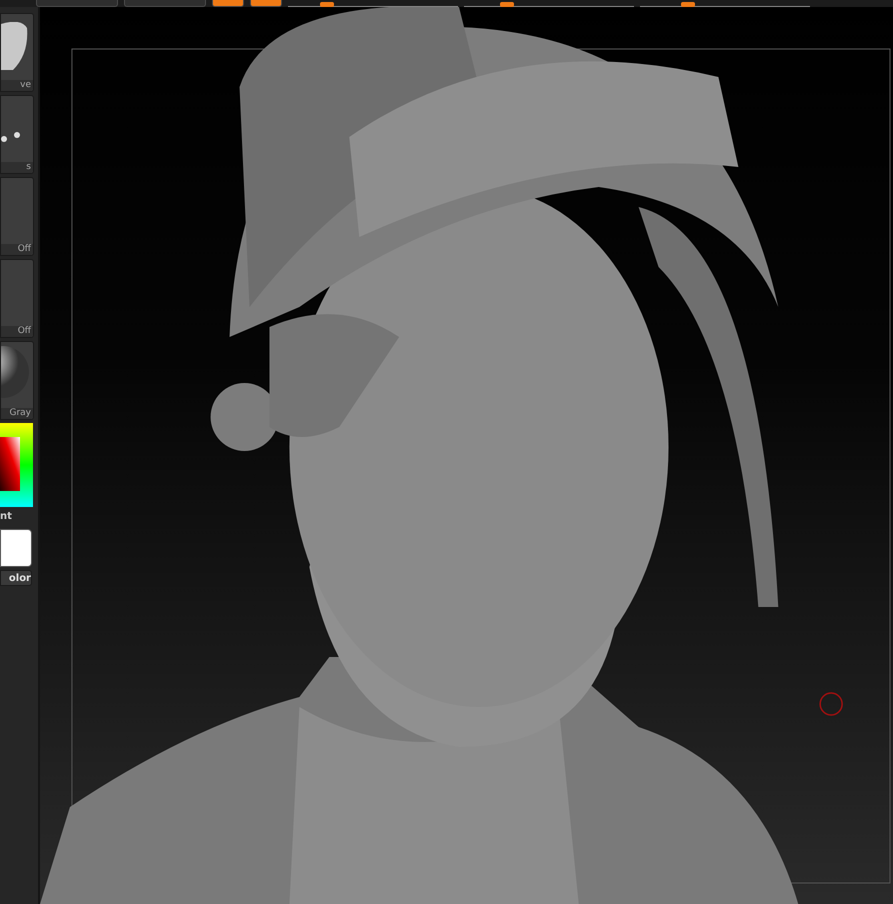 The height and width of the screenshot is (904, 893). What do you see at coordinates (11, 137) in the screenshot?
I see `dots-icon` at bounding box center [11, 137].